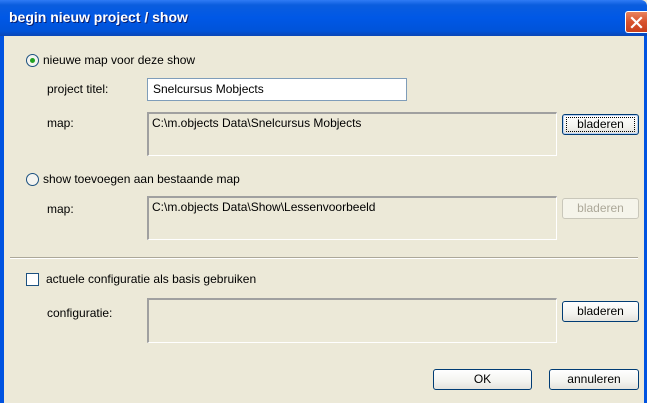 This screenshot has height=403, width=647. What do you see at coordinates (32, 179) in the screenshot?
I see `radio-unchecked-icon` at bounding box center [32, 179].